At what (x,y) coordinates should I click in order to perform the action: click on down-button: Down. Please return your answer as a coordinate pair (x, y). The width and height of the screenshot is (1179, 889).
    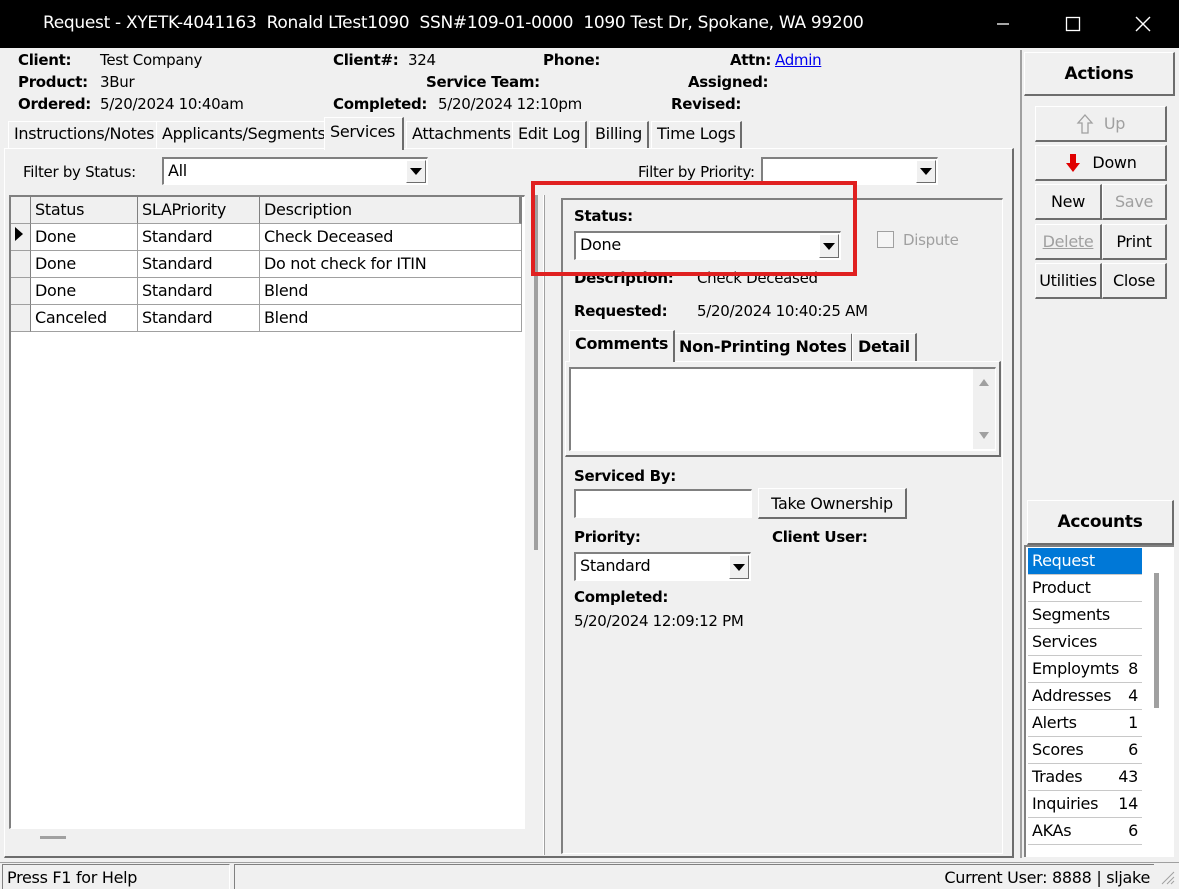
    Looking at the image, I should click on (1101, 163).